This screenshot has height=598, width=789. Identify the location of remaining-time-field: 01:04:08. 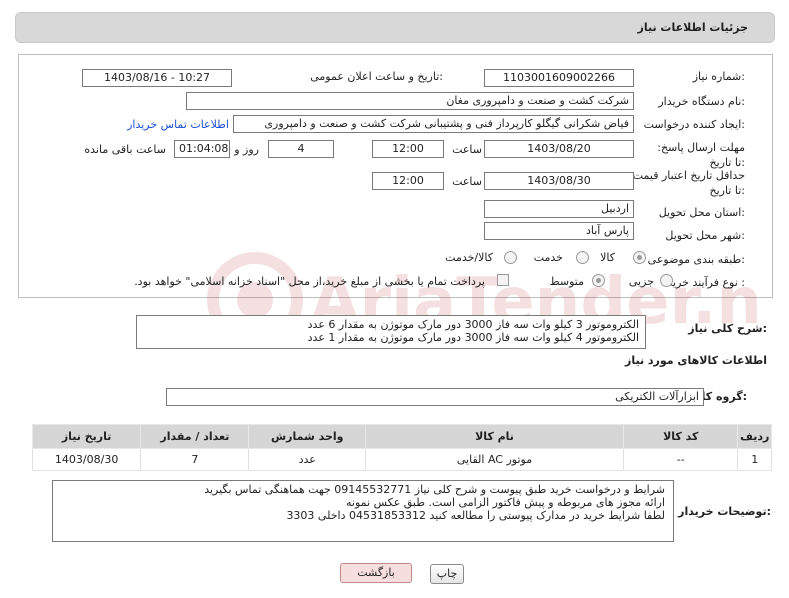
(202, 149).